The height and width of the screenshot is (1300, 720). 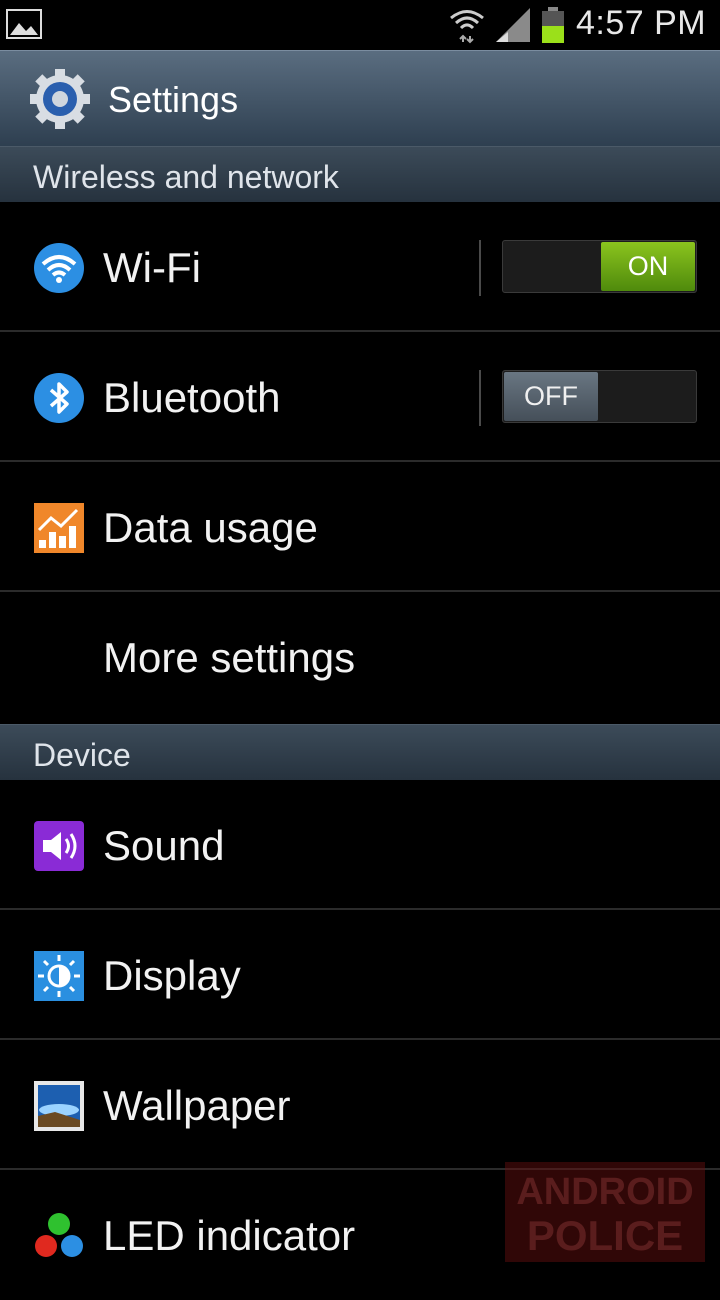 What do you see at coordinates (360, 267) in the screenshot?
I see `settings-item-wifi: Wi-Fi ON` at bounding box center [360, 267].